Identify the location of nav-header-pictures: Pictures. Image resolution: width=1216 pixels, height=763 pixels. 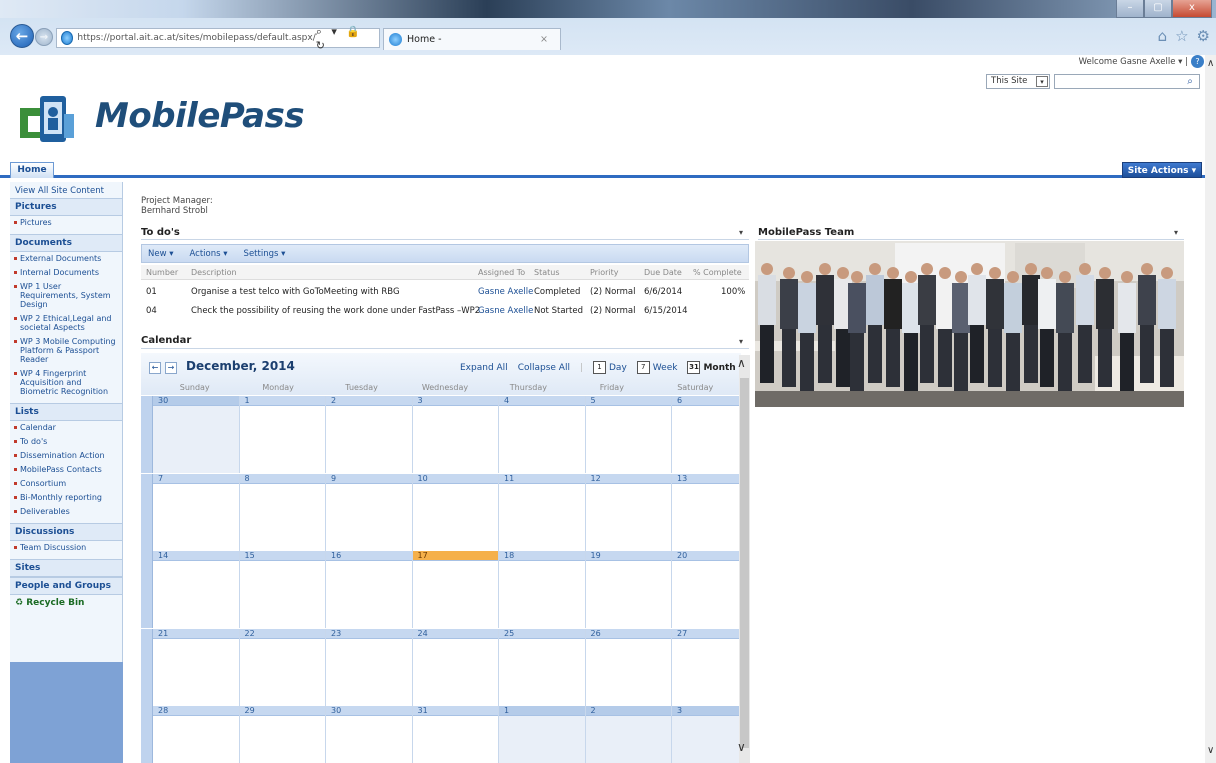
(66, 207).